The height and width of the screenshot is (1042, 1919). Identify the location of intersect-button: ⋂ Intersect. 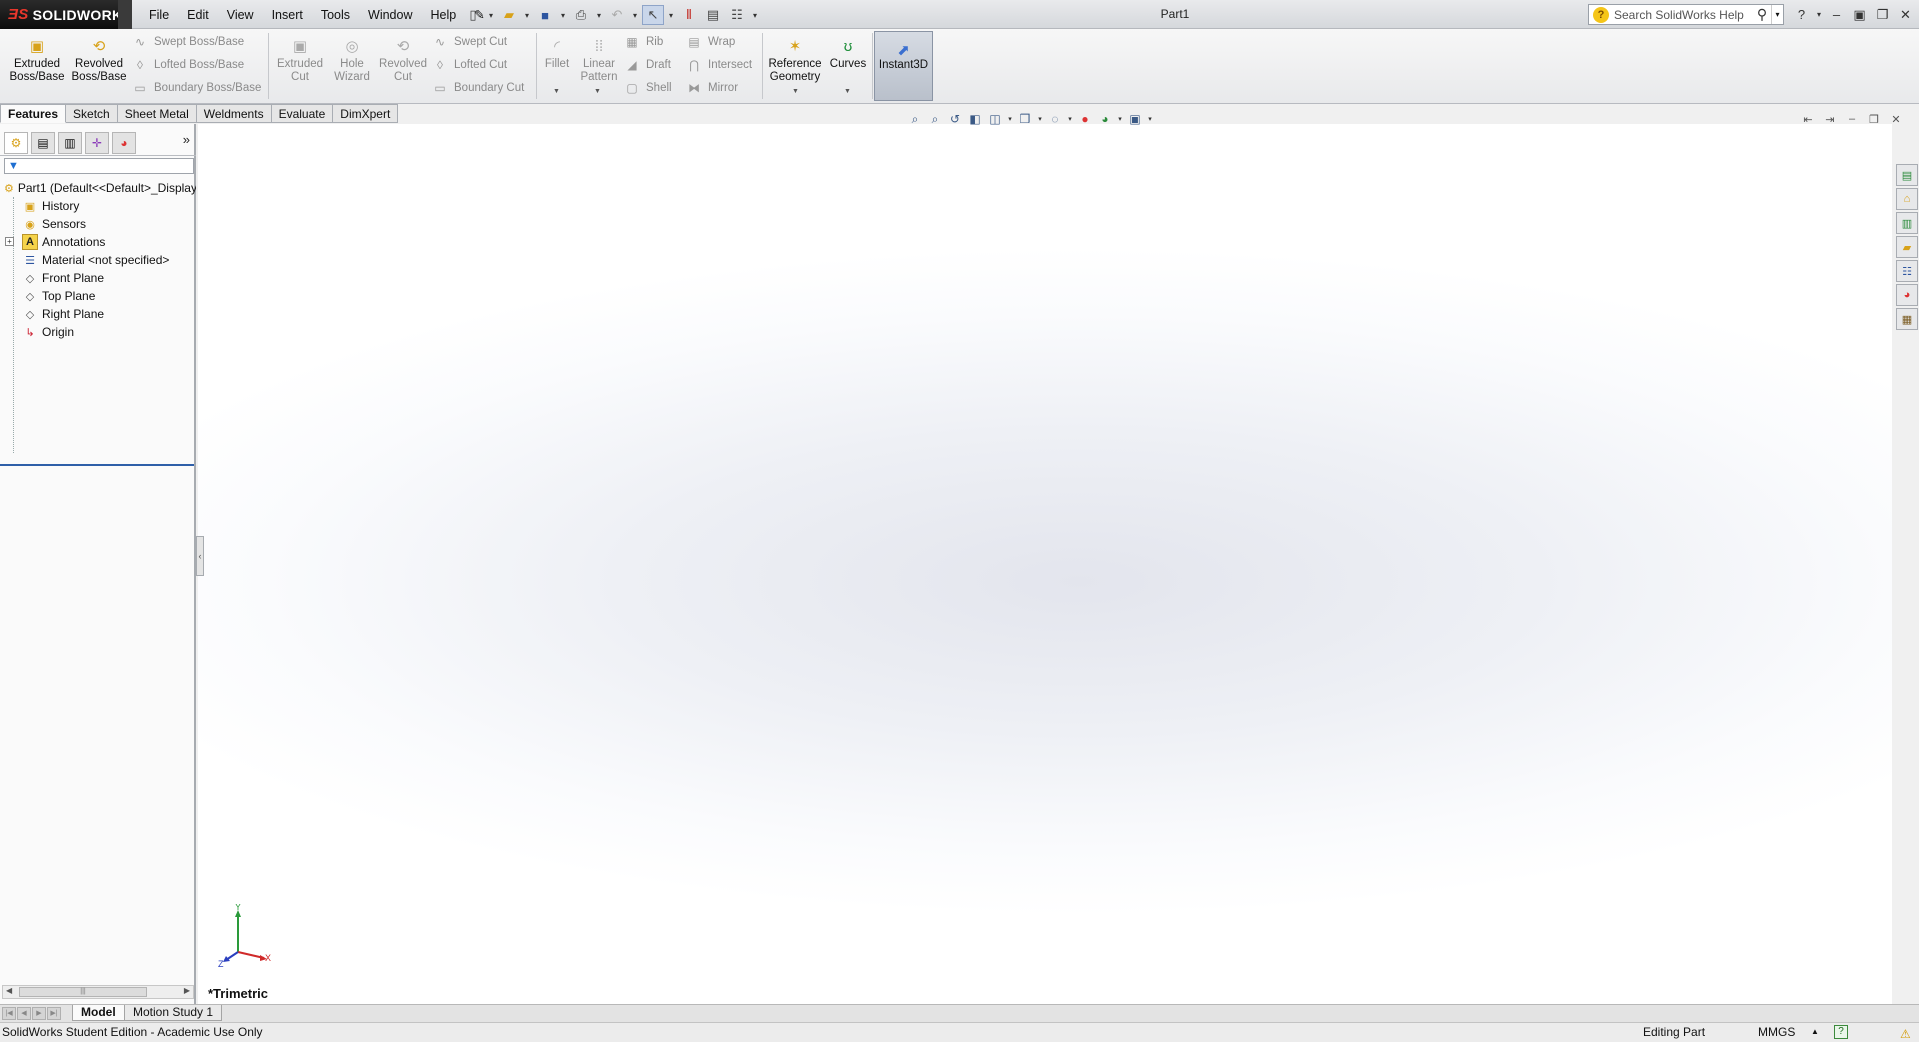
(719, 65).